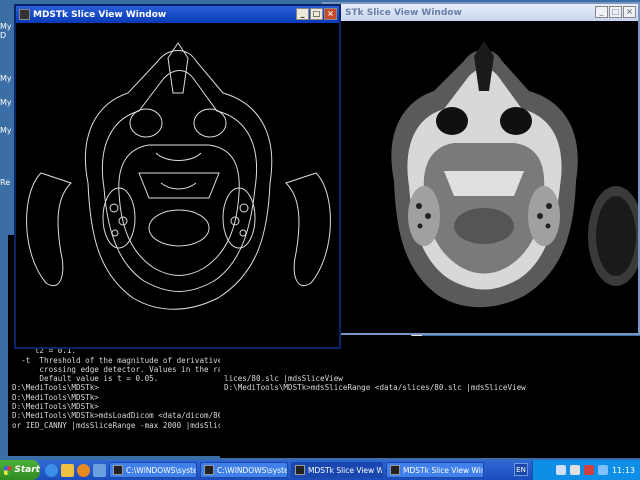 This screenshot has width=640, height=480. What do you see at coordinates (443, 470) in the screenshot?
I see `taskbar-item-label: MDSTk Slice View Window` at bounding box center [443, 470].